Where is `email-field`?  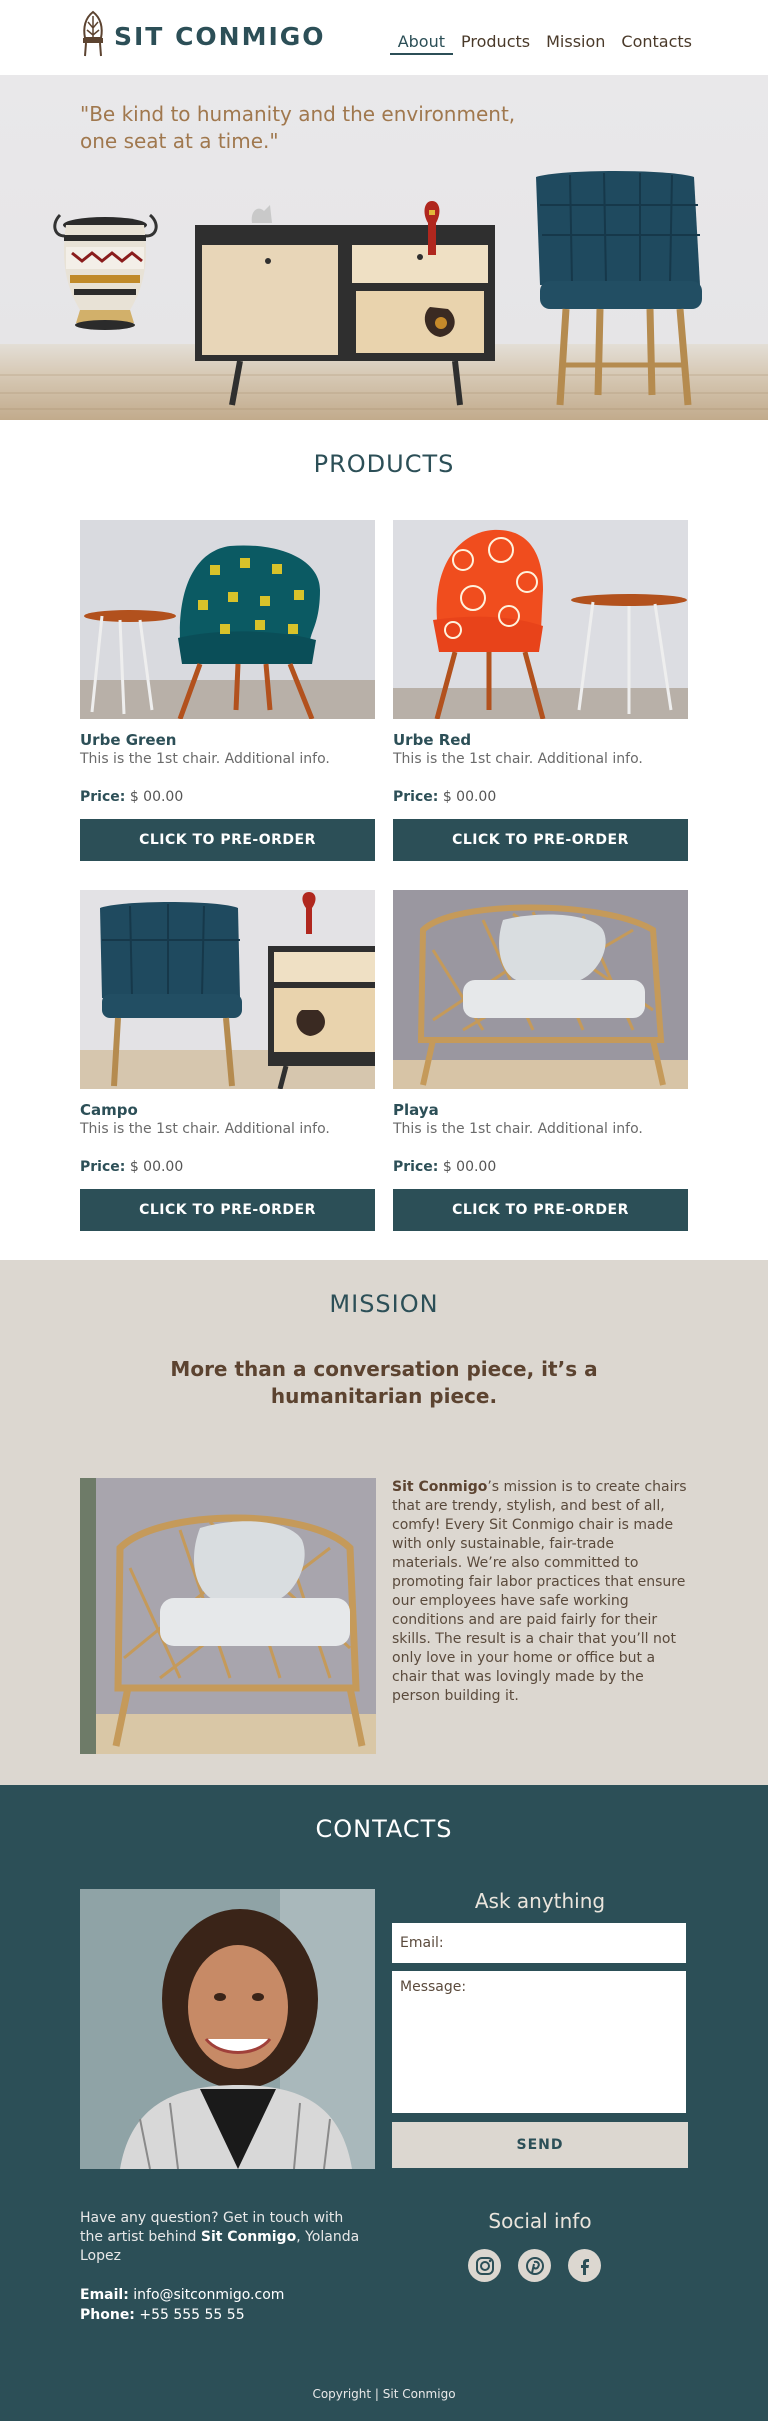
email-field is located at coordinates (539, 1943).